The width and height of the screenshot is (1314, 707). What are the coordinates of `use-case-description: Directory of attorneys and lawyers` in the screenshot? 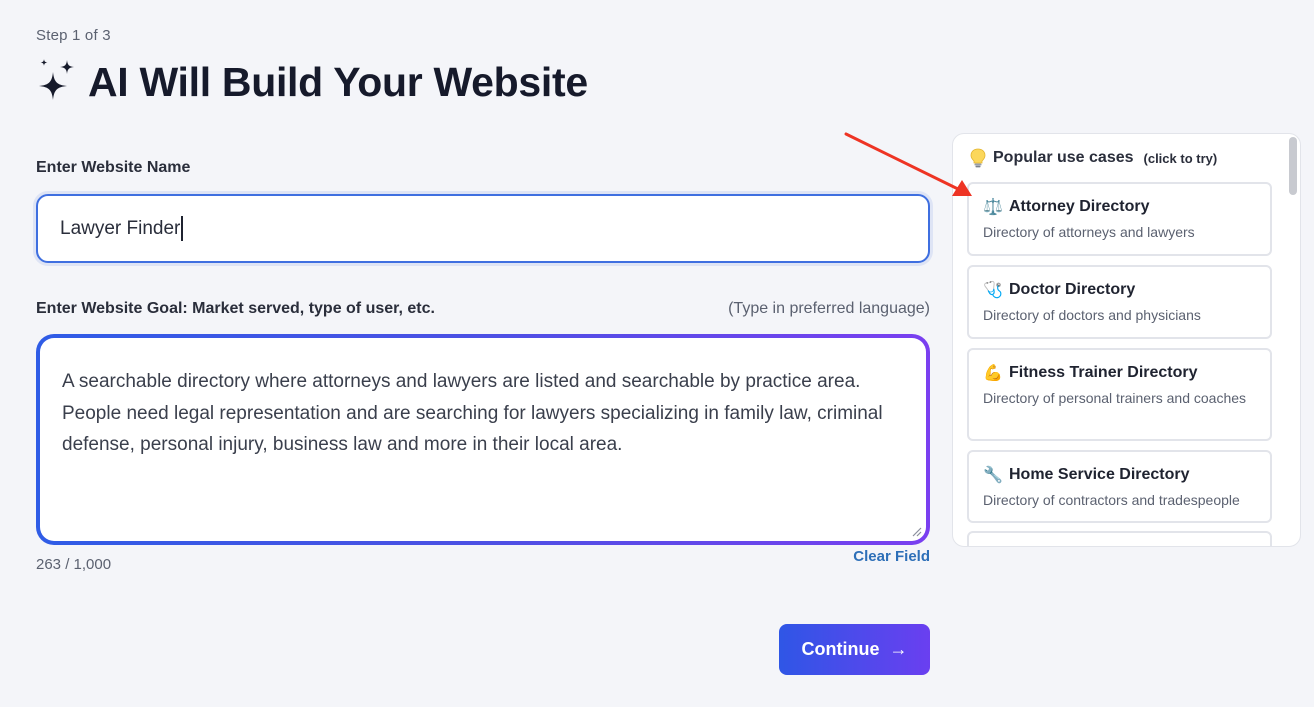 It's located at (1089, 232).